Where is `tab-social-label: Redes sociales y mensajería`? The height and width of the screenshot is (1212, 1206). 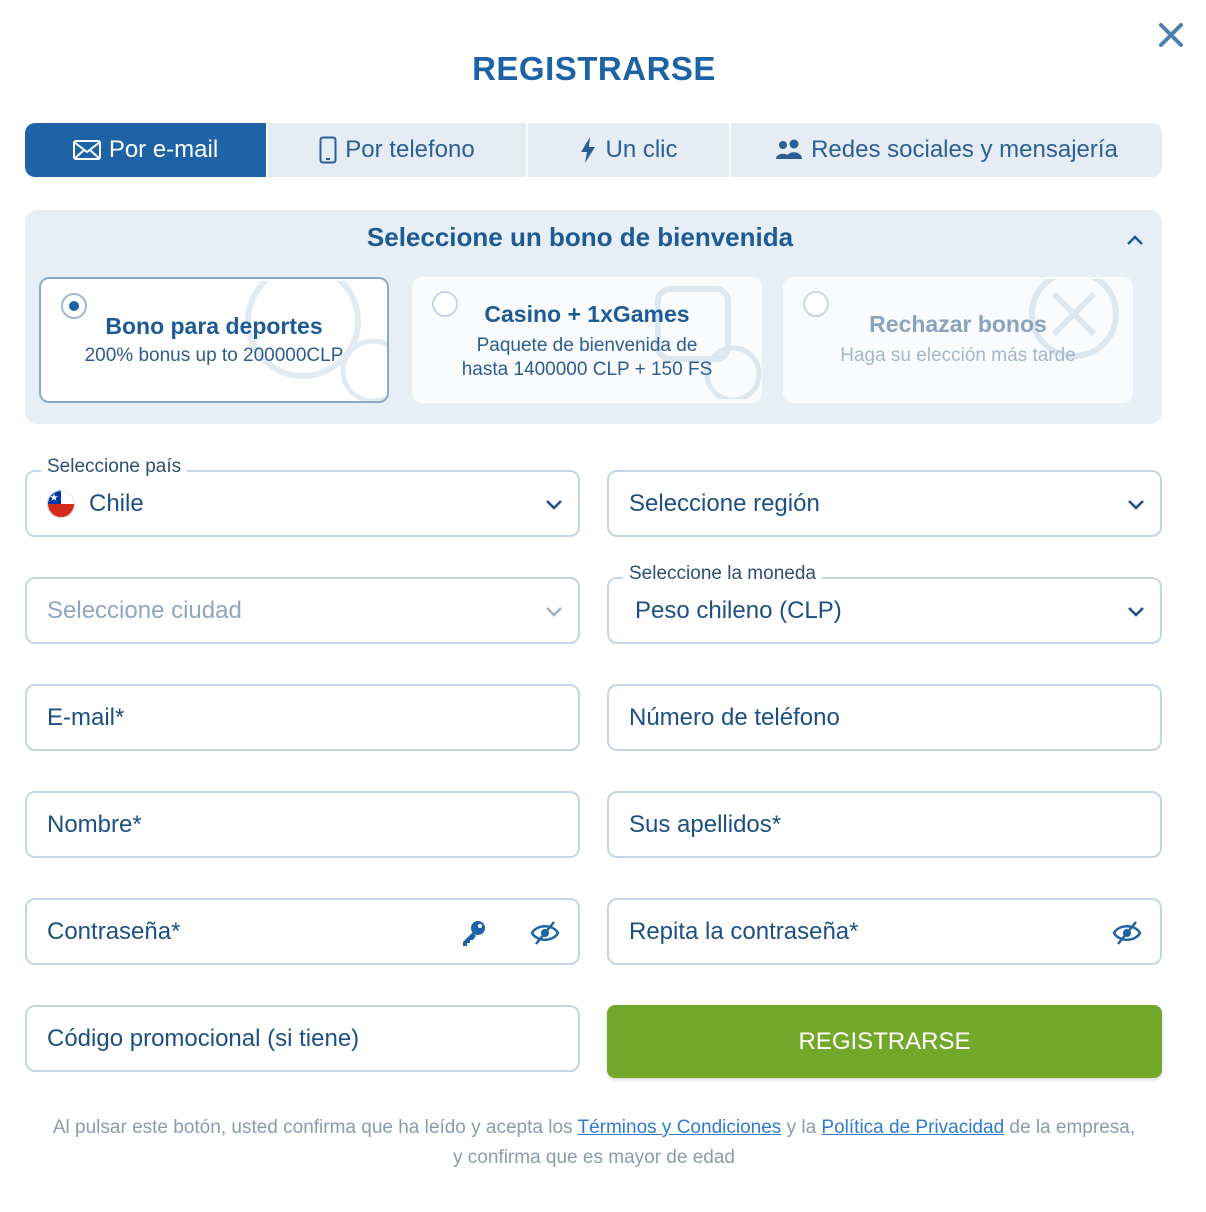
tab-social-label: Redes sociales y mensajería is located at coordinates (964, 149).